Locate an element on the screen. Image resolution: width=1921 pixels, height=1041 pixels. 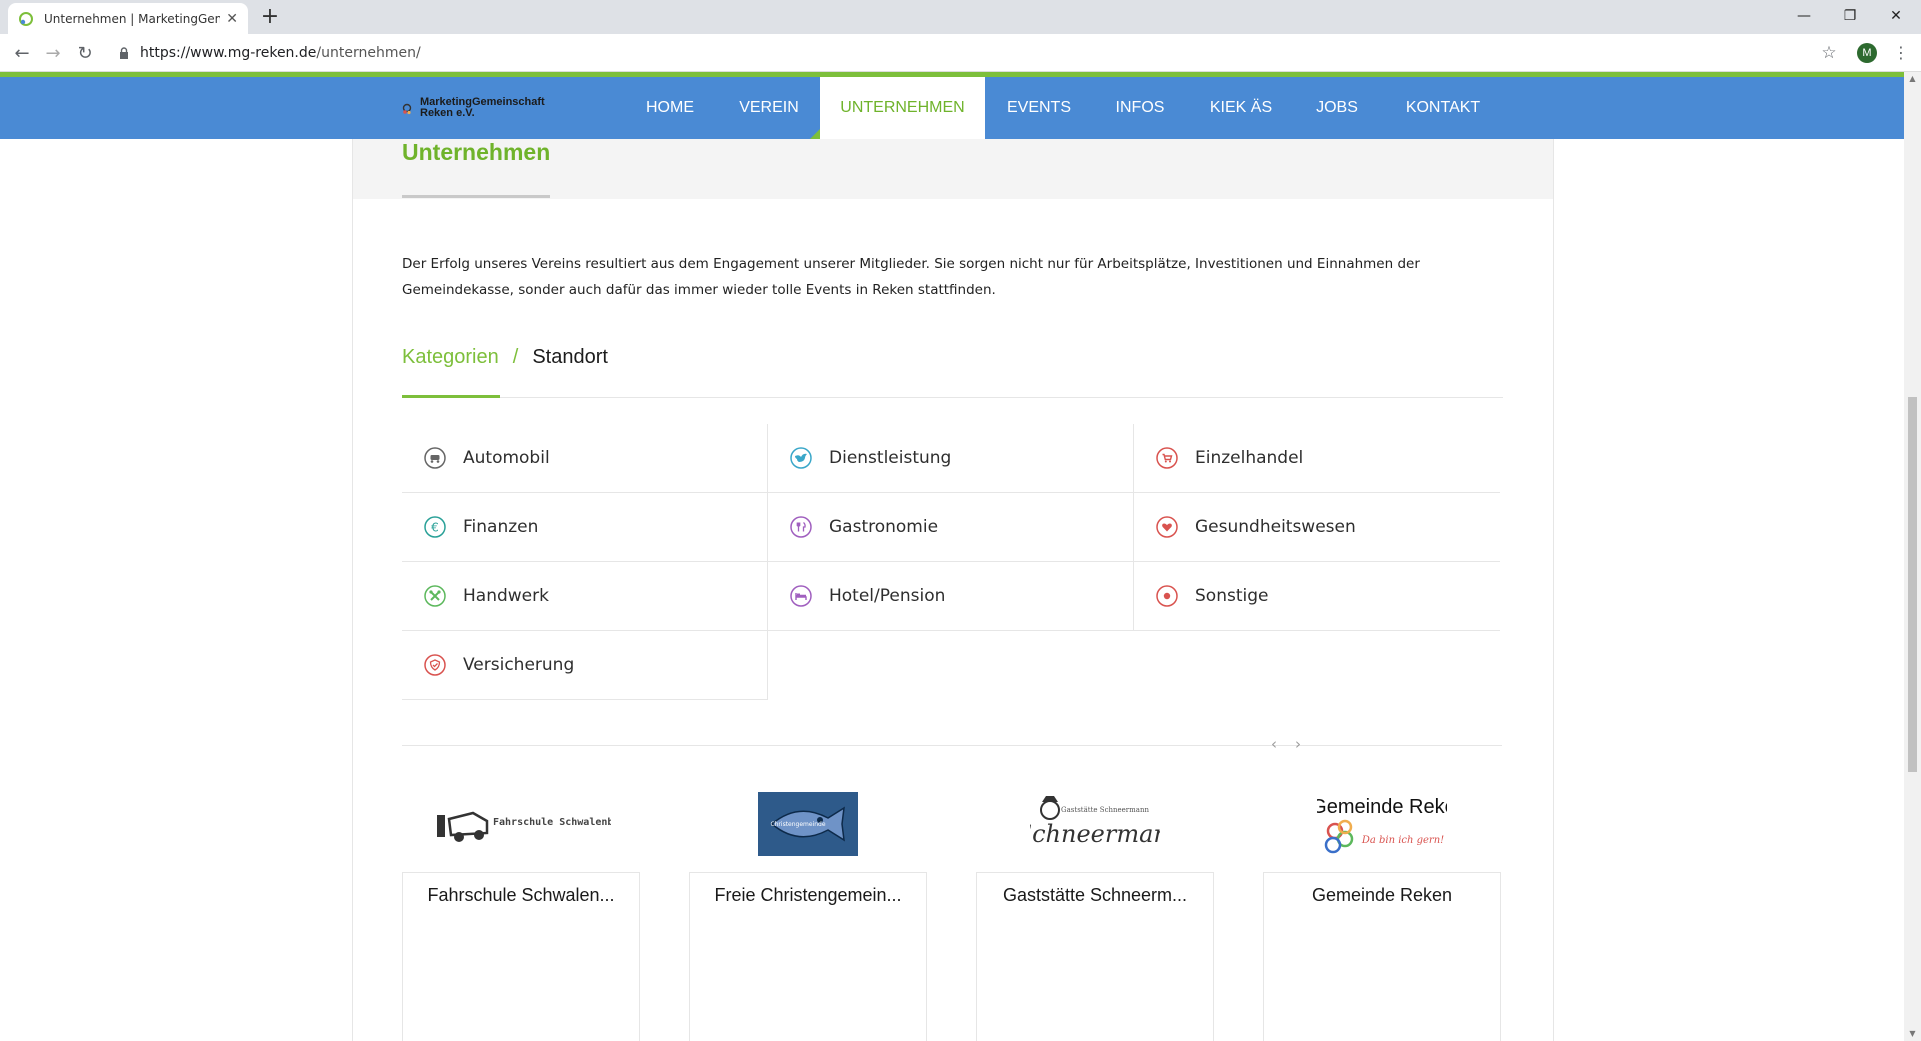
carousel-prev-icon: ‹ is located at coordinates (1274, 744).